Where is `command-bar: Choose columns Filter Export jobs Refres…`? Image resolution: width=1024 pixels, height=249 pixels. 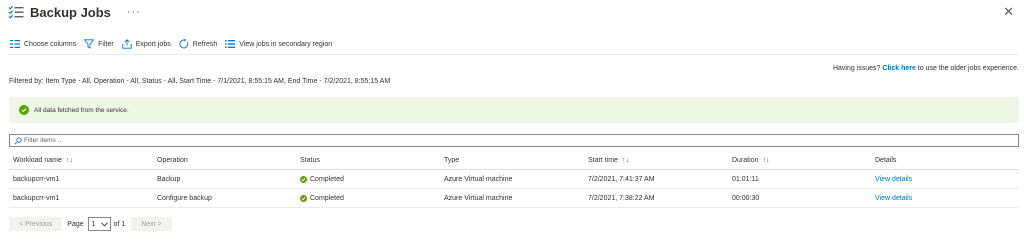 command-bar: Choose columns Filter Export jobs Refres… is located at coordinates (175, 44).